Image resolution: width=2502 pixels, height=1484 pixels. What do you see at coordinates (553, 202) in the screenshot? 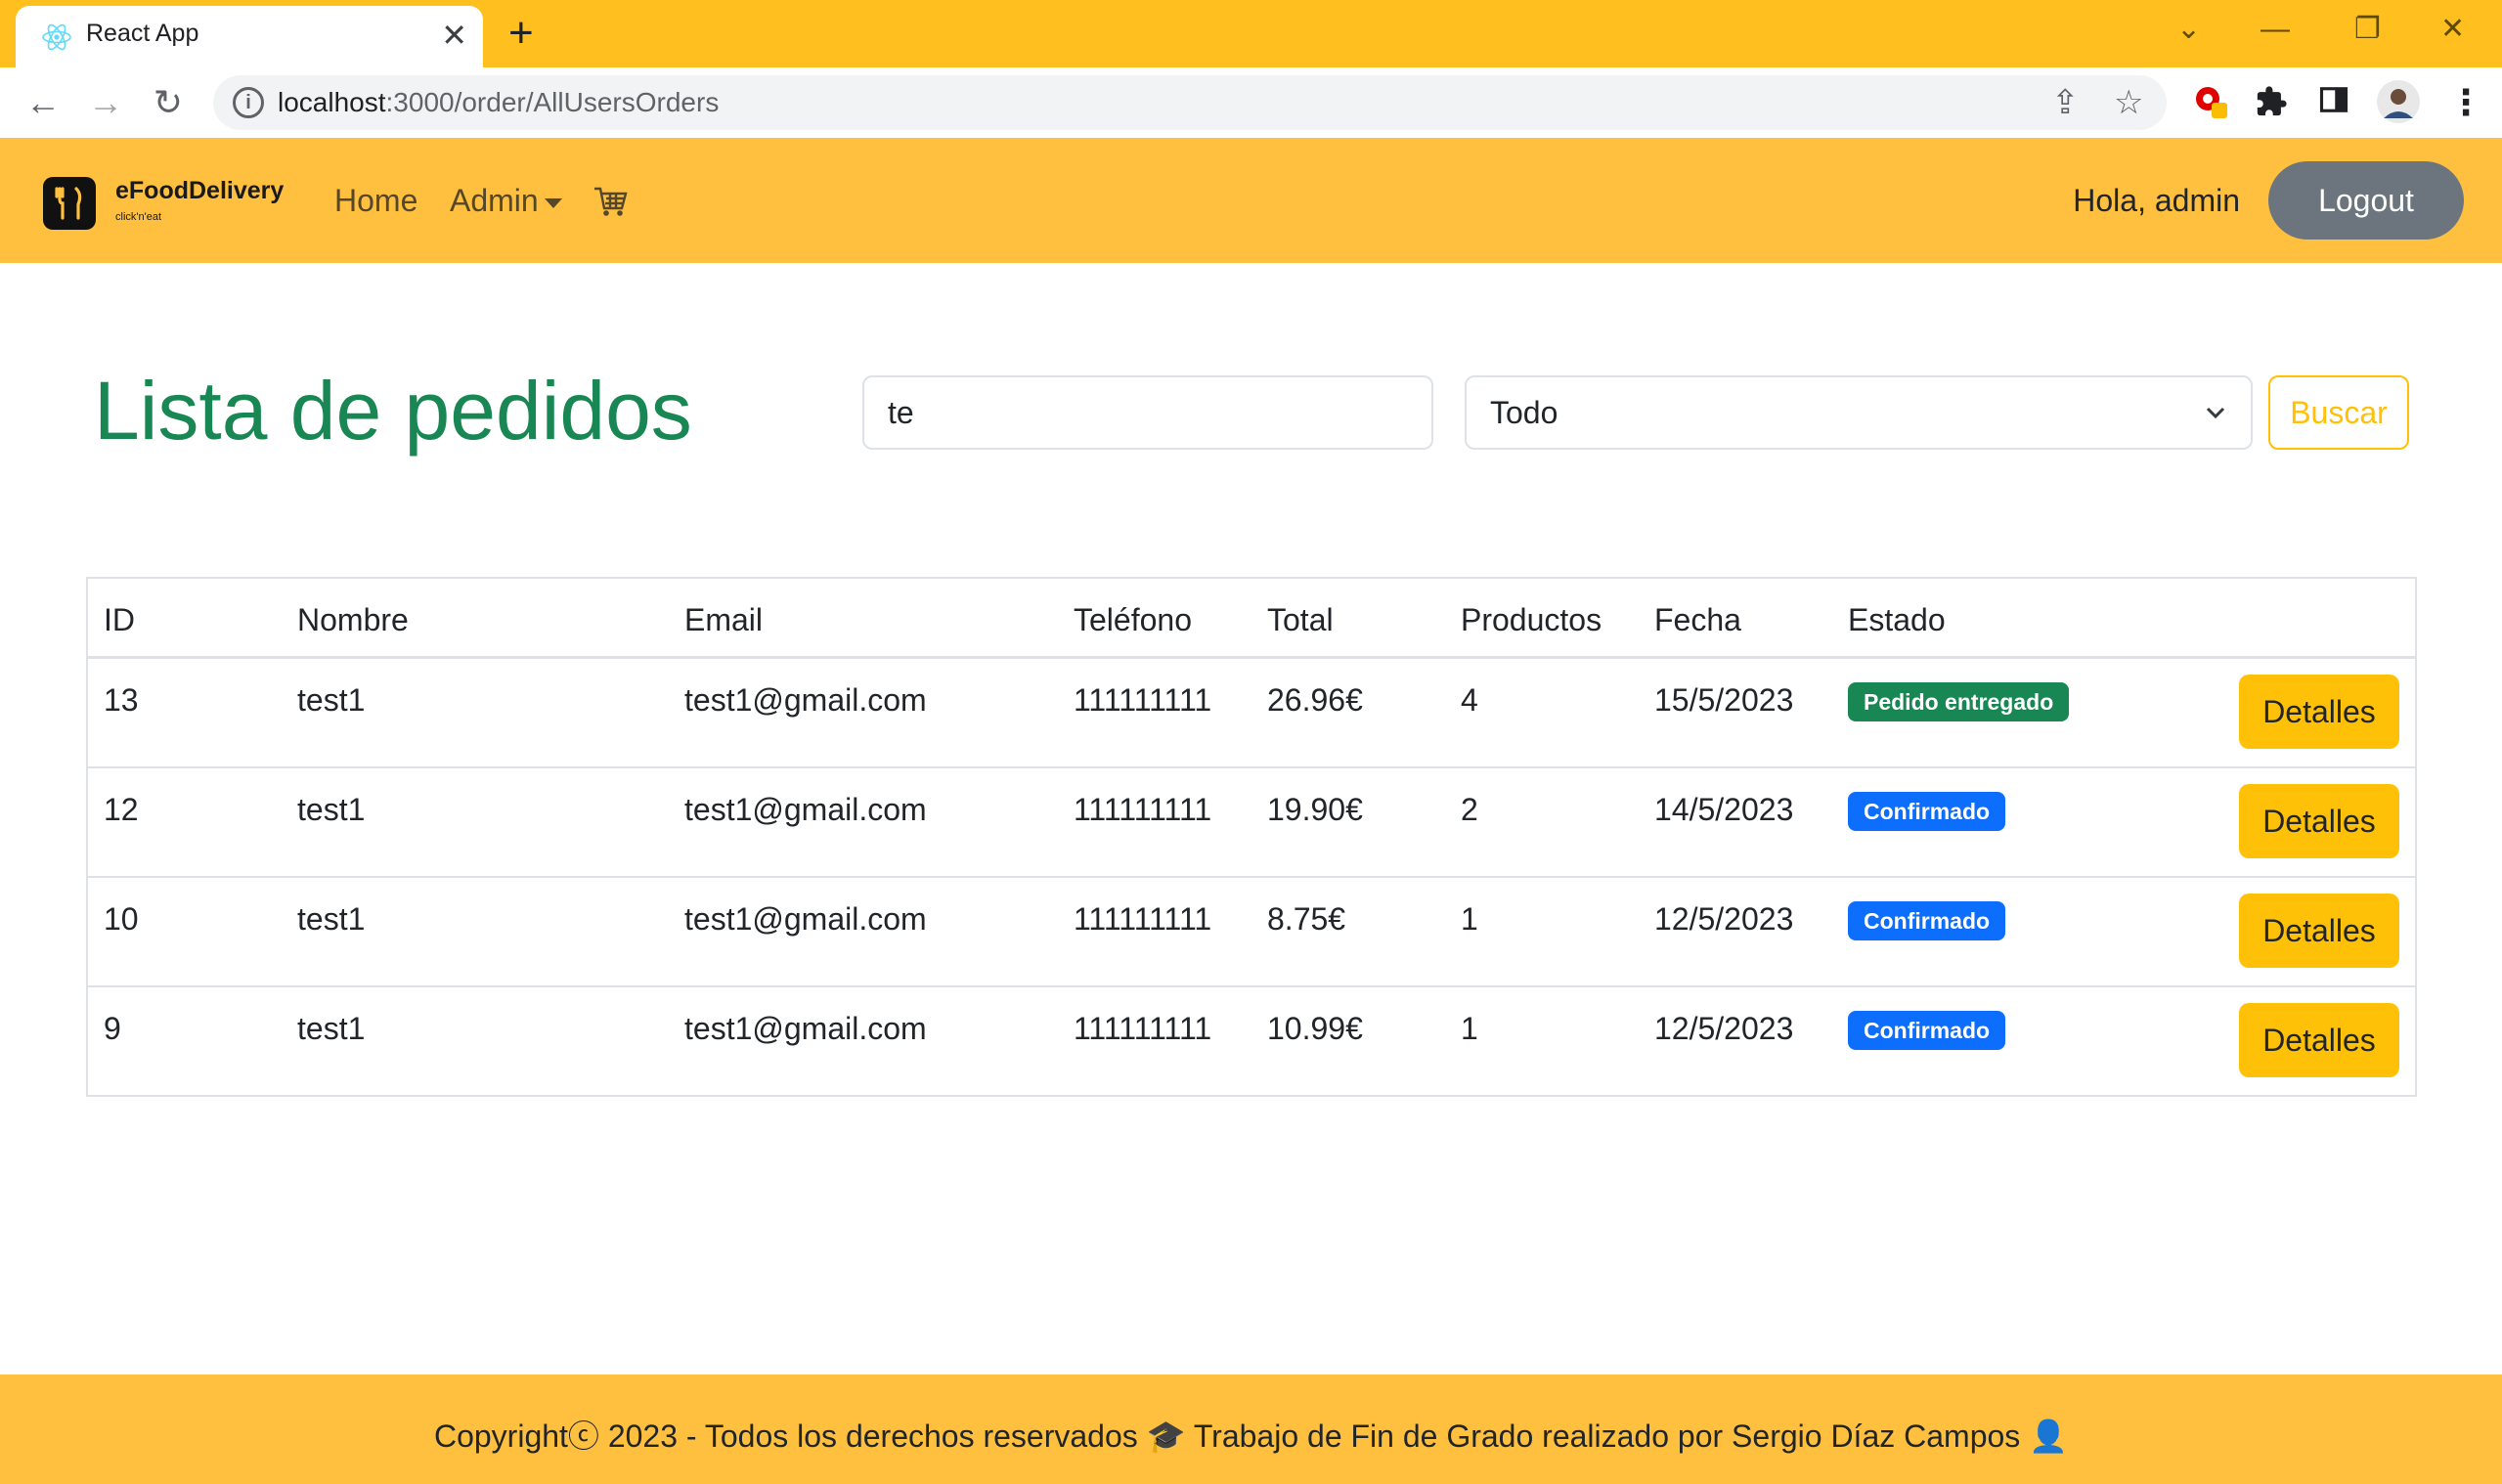
I see `caret-down-icon` at bounding box center [553, 202].